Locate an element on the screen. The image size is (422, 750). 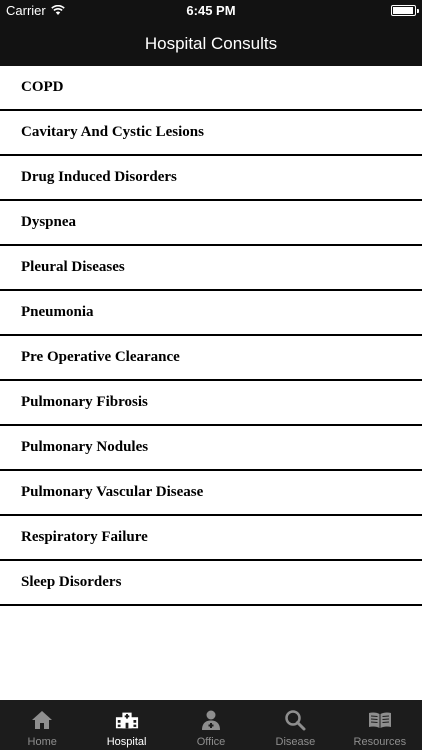
list-item-drug-induced-disorders: Drug Induced Disorders is located at coordinates (211, 178).